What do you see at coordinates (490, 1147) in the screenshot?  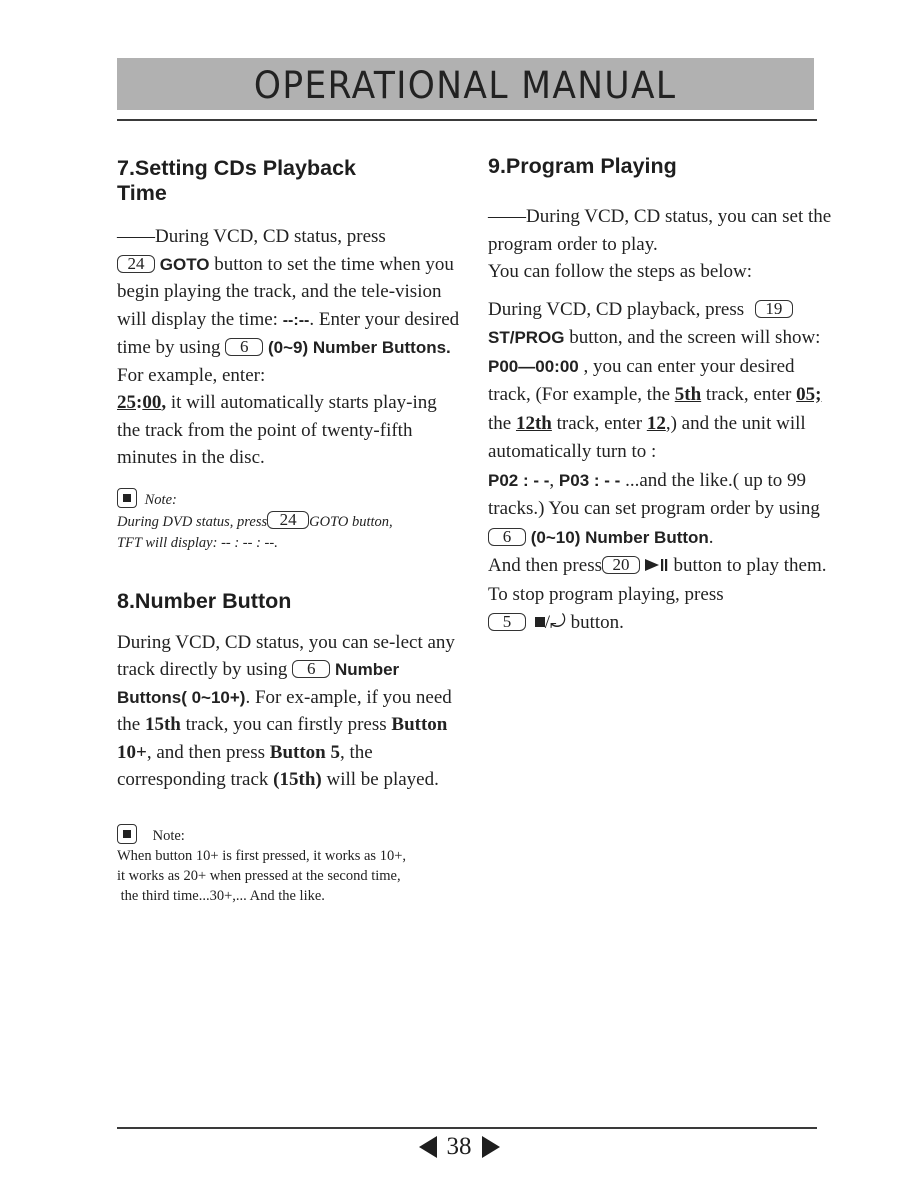 I see `triangle-right-icon` at bounding box center [490, 1147].